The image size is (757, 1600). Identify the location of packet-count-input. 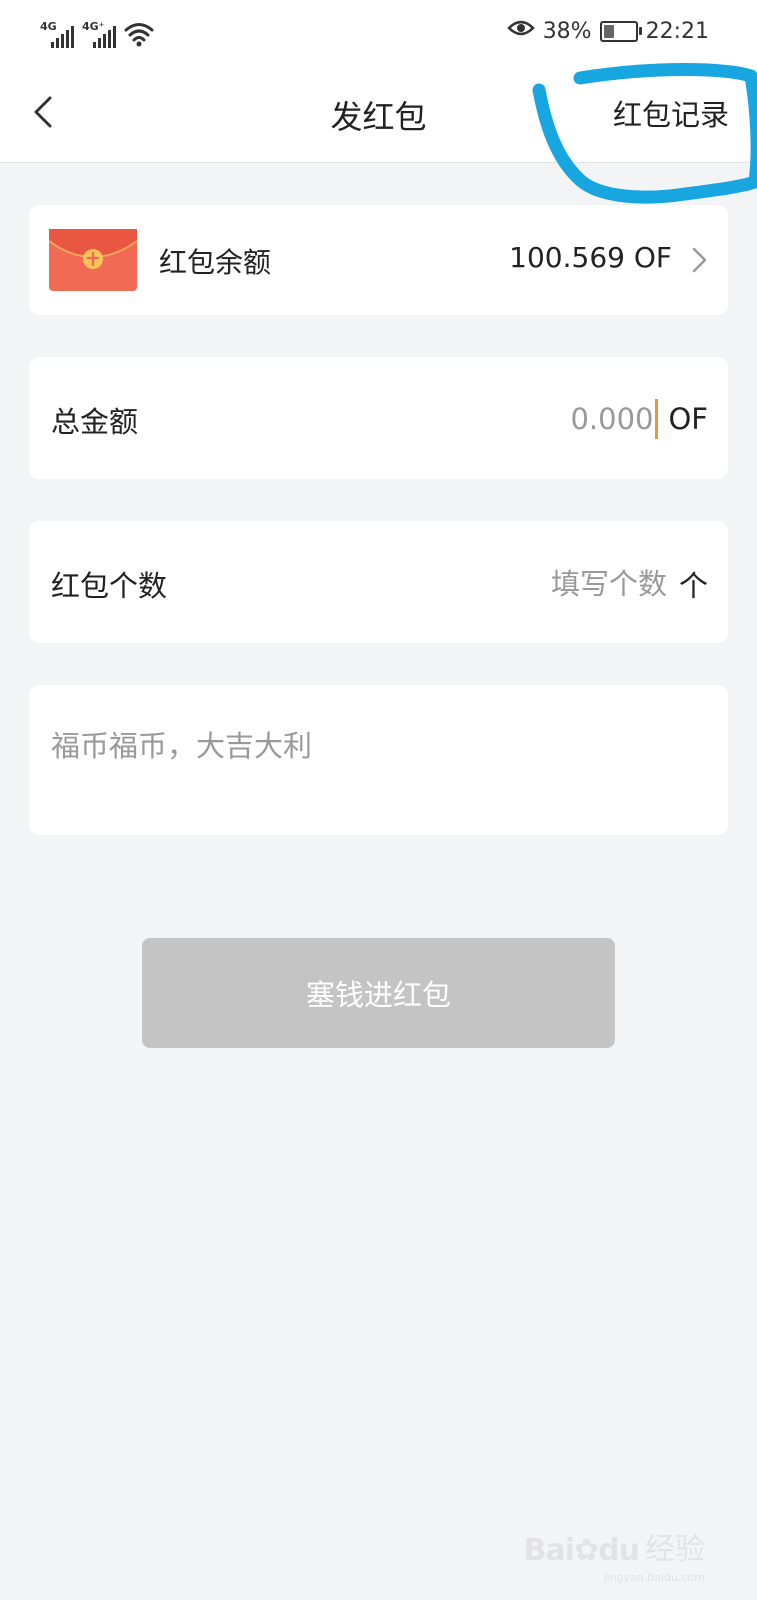
(596, 584).